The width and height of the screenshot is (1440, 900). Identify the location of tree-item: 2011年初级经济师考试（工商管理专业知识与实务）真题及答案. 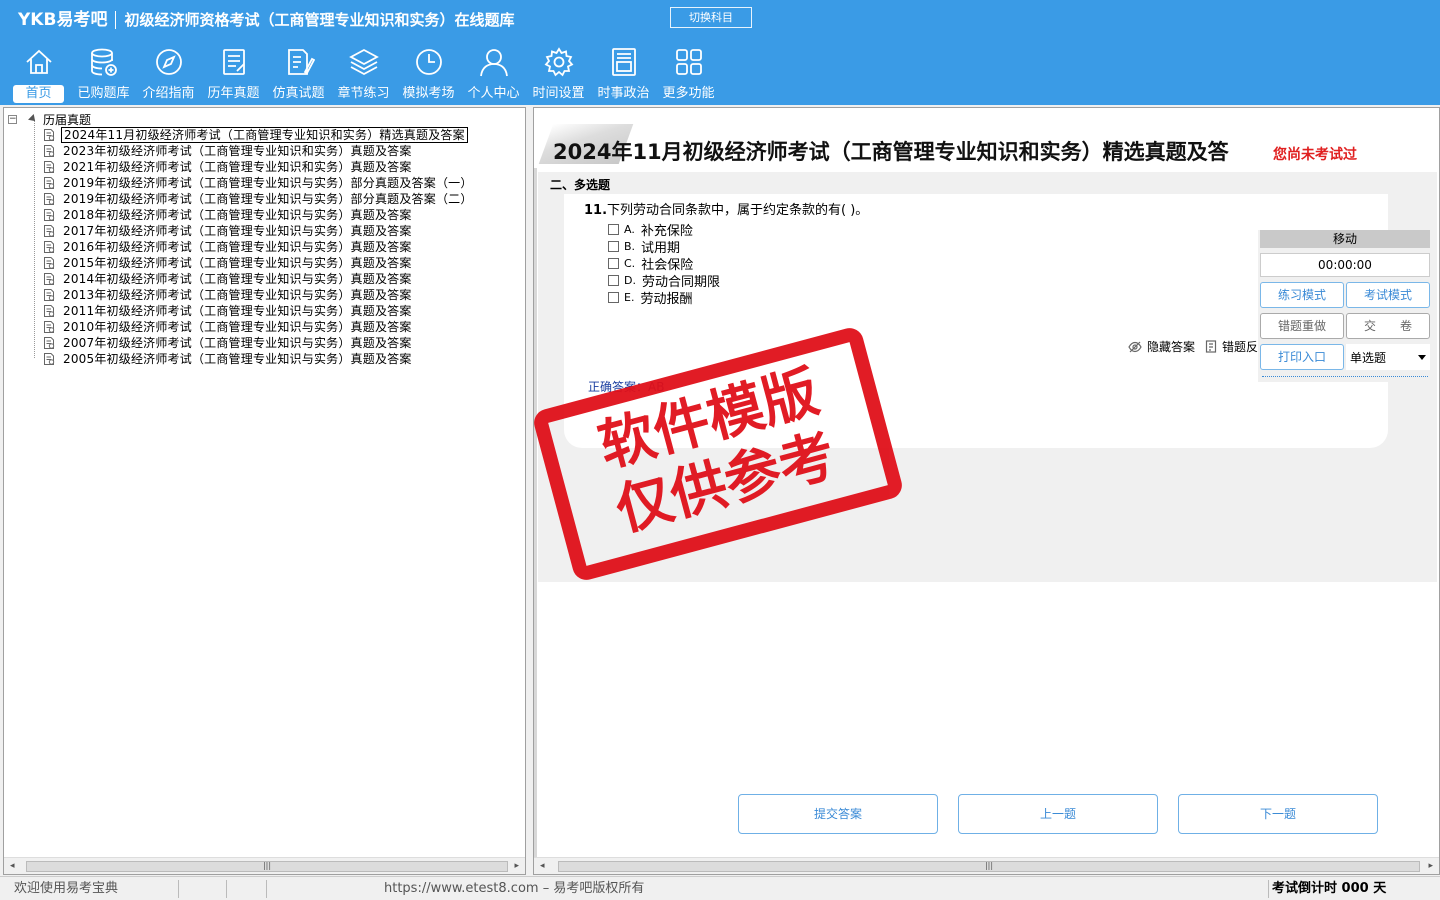
(258, 311).